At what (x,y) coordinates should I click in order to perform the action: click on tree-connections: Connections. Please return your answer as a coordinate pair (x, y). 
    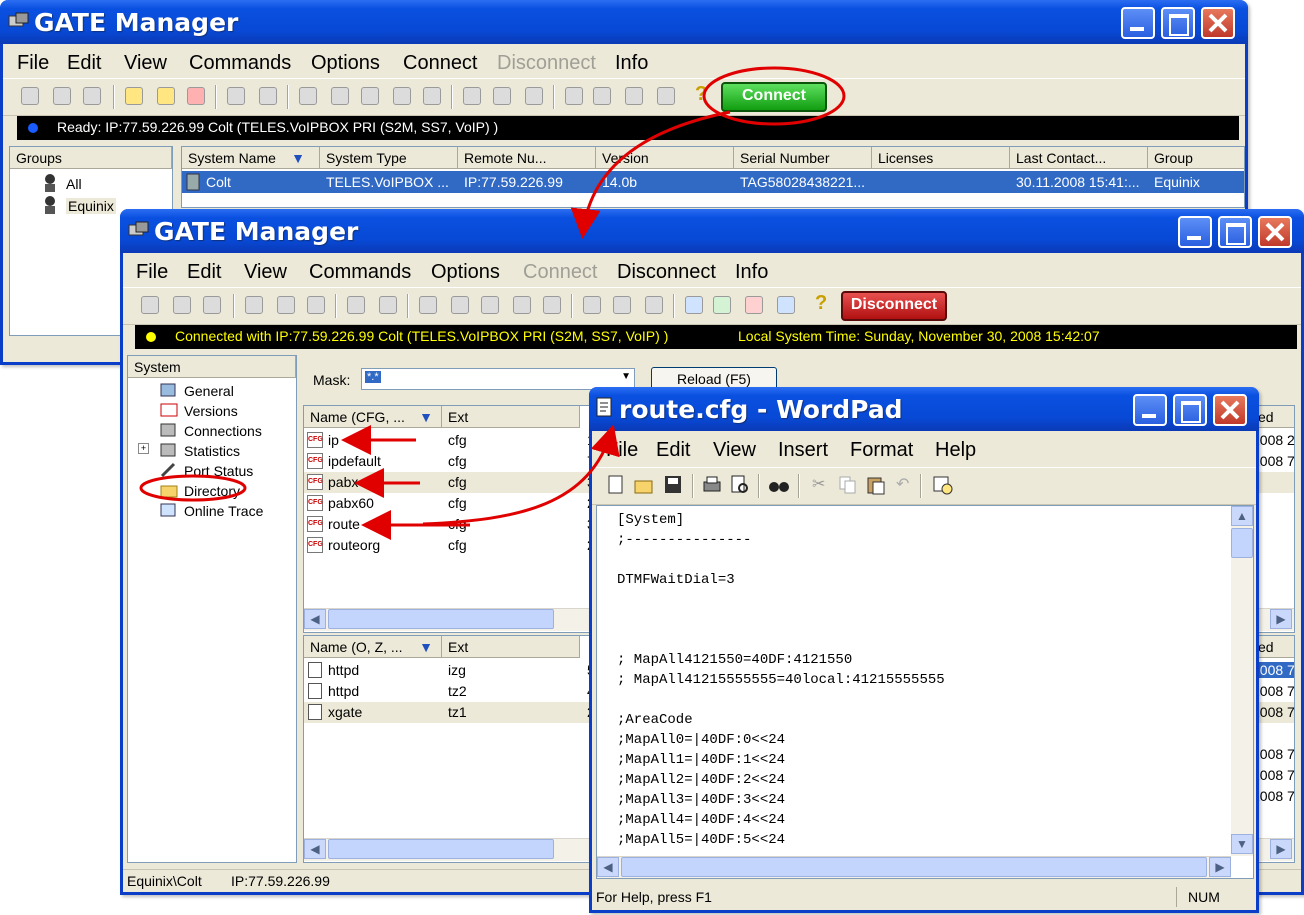
    Looking at the image, I should click on (223, 431).